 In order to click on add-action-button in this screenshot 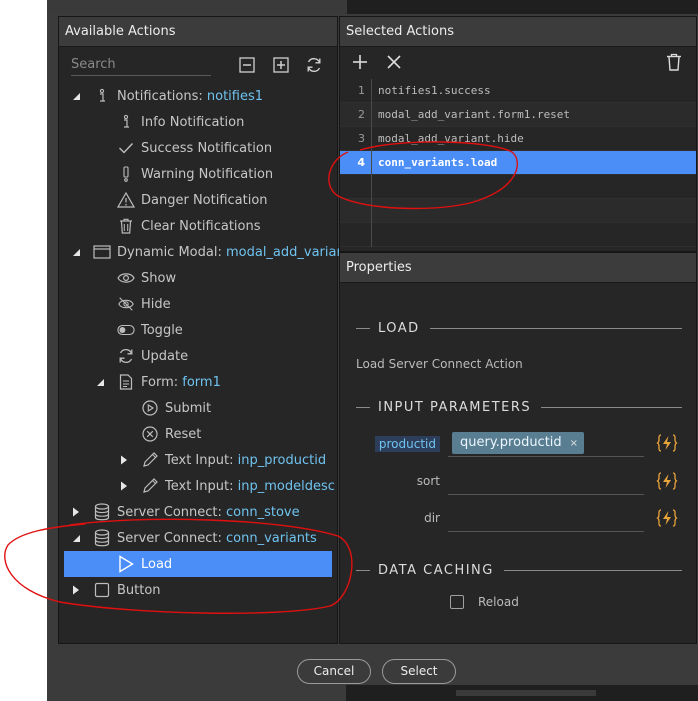, I will do `click(360, 62)`.